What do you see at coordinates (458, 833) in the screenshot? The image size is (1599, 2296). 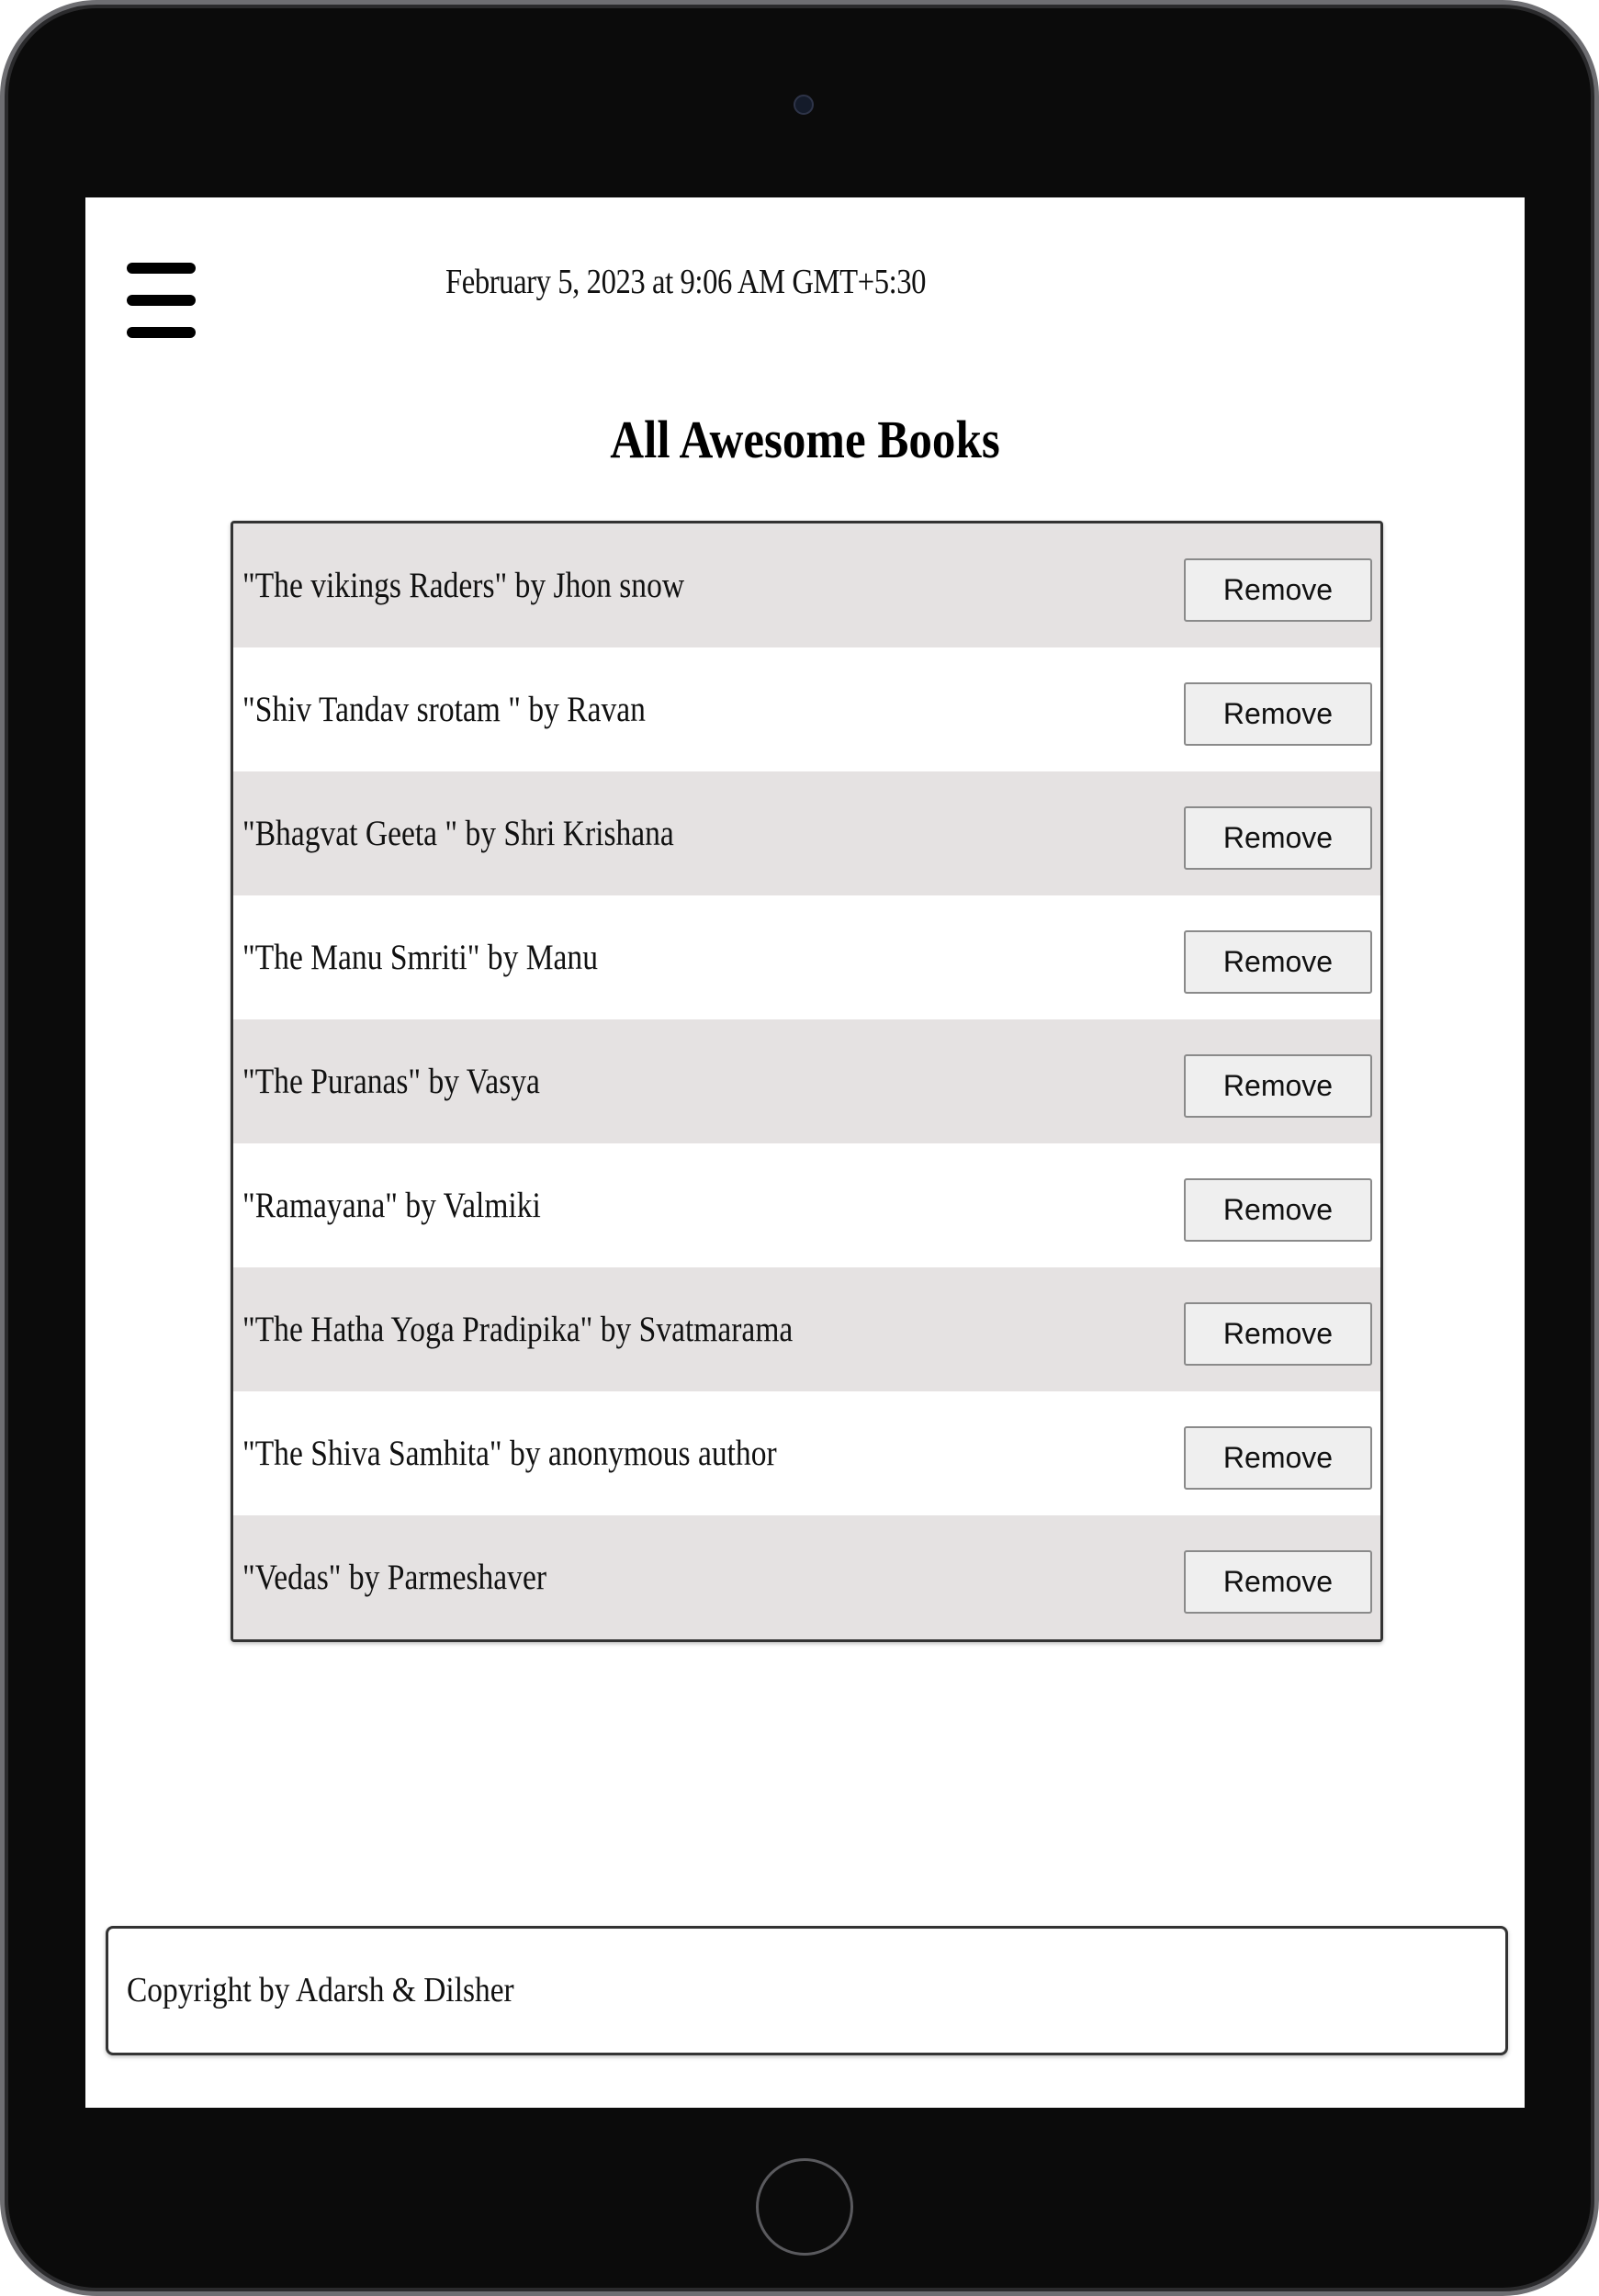 I see `book-title: "Bhagvat Geeta " by Shri Krishana` at bounding box center [458, 833].